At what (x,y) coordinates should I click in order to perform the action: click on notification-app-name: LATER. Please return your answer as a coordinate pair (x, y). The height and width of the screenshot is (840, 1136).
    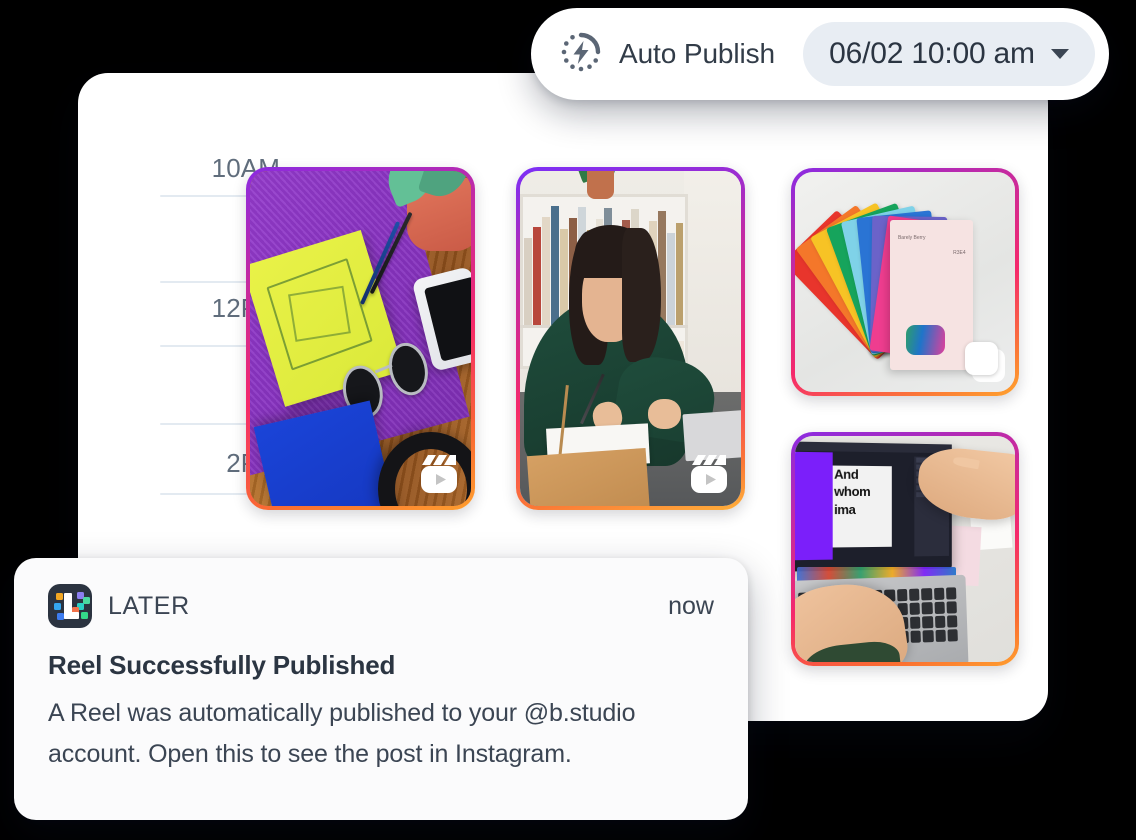
    Looking at the image, I should click on (149, 605).